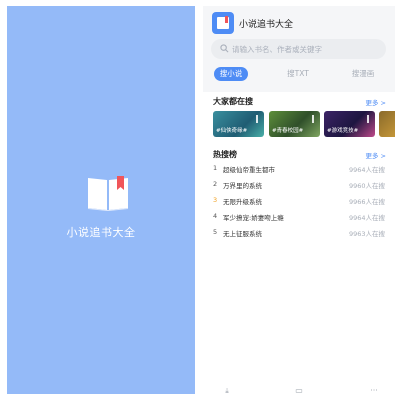 The image size is (400, 400). I want to click on bottom-nav: ⤓ ▭ ···, so click(299, 389).